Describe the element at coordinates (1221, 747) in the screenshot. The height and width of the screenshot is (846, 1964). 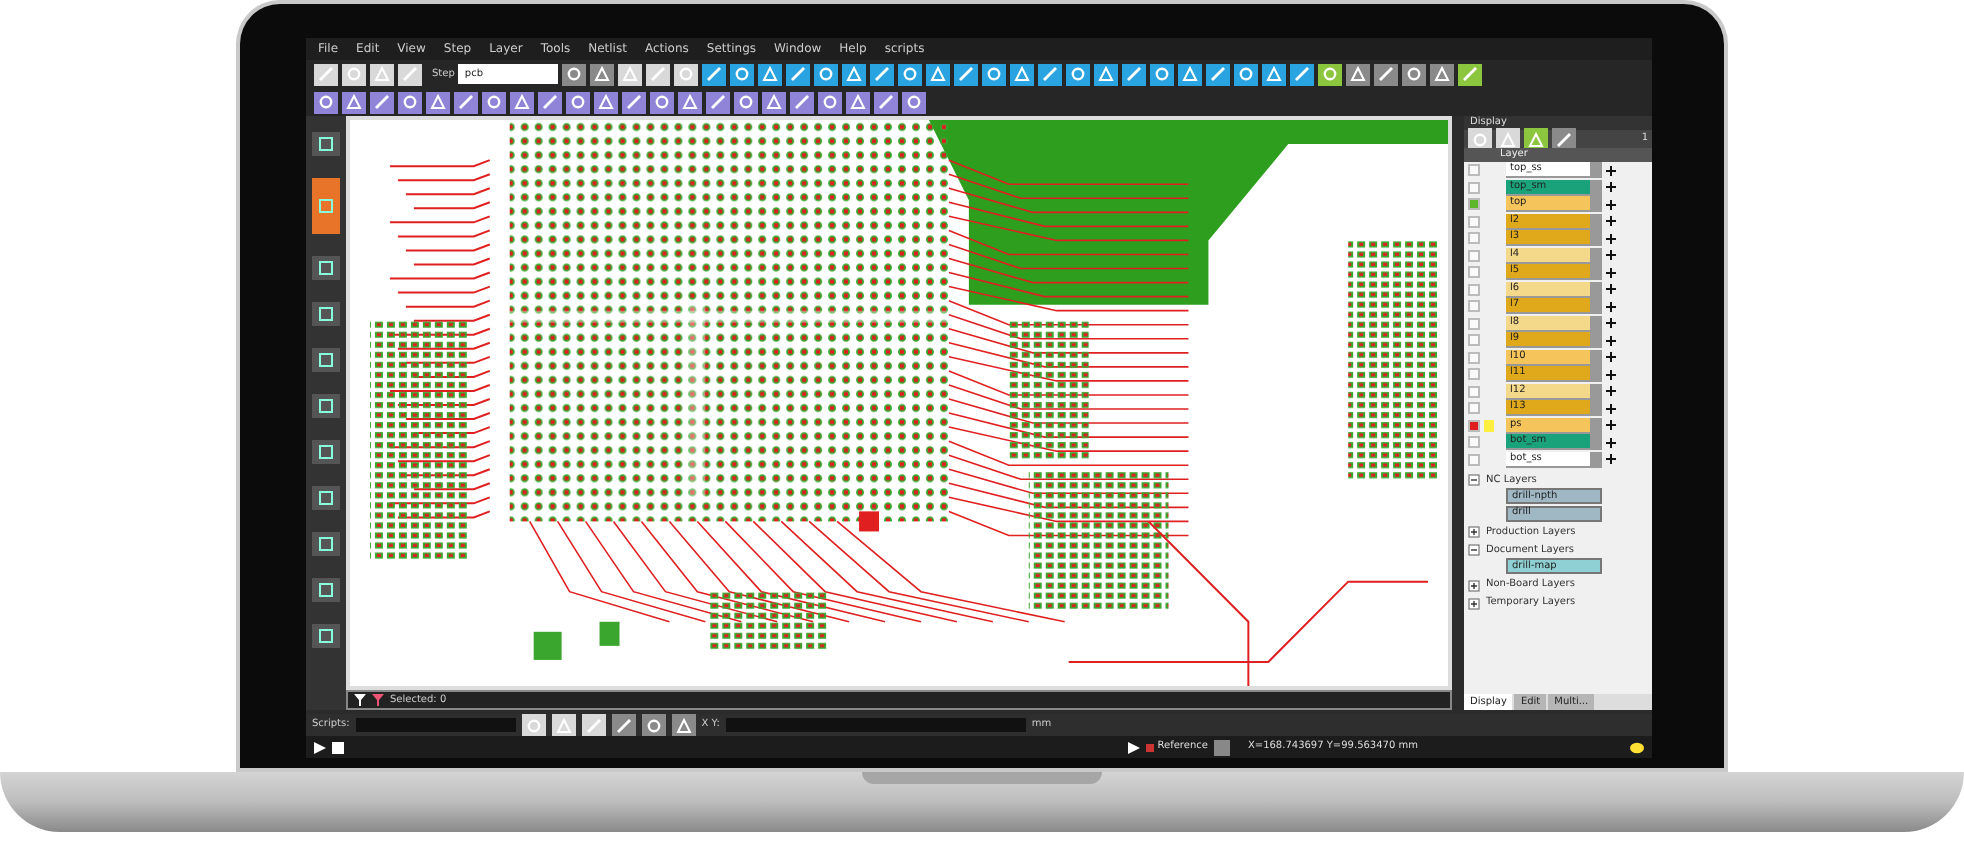
I see `reference-button` at that location.